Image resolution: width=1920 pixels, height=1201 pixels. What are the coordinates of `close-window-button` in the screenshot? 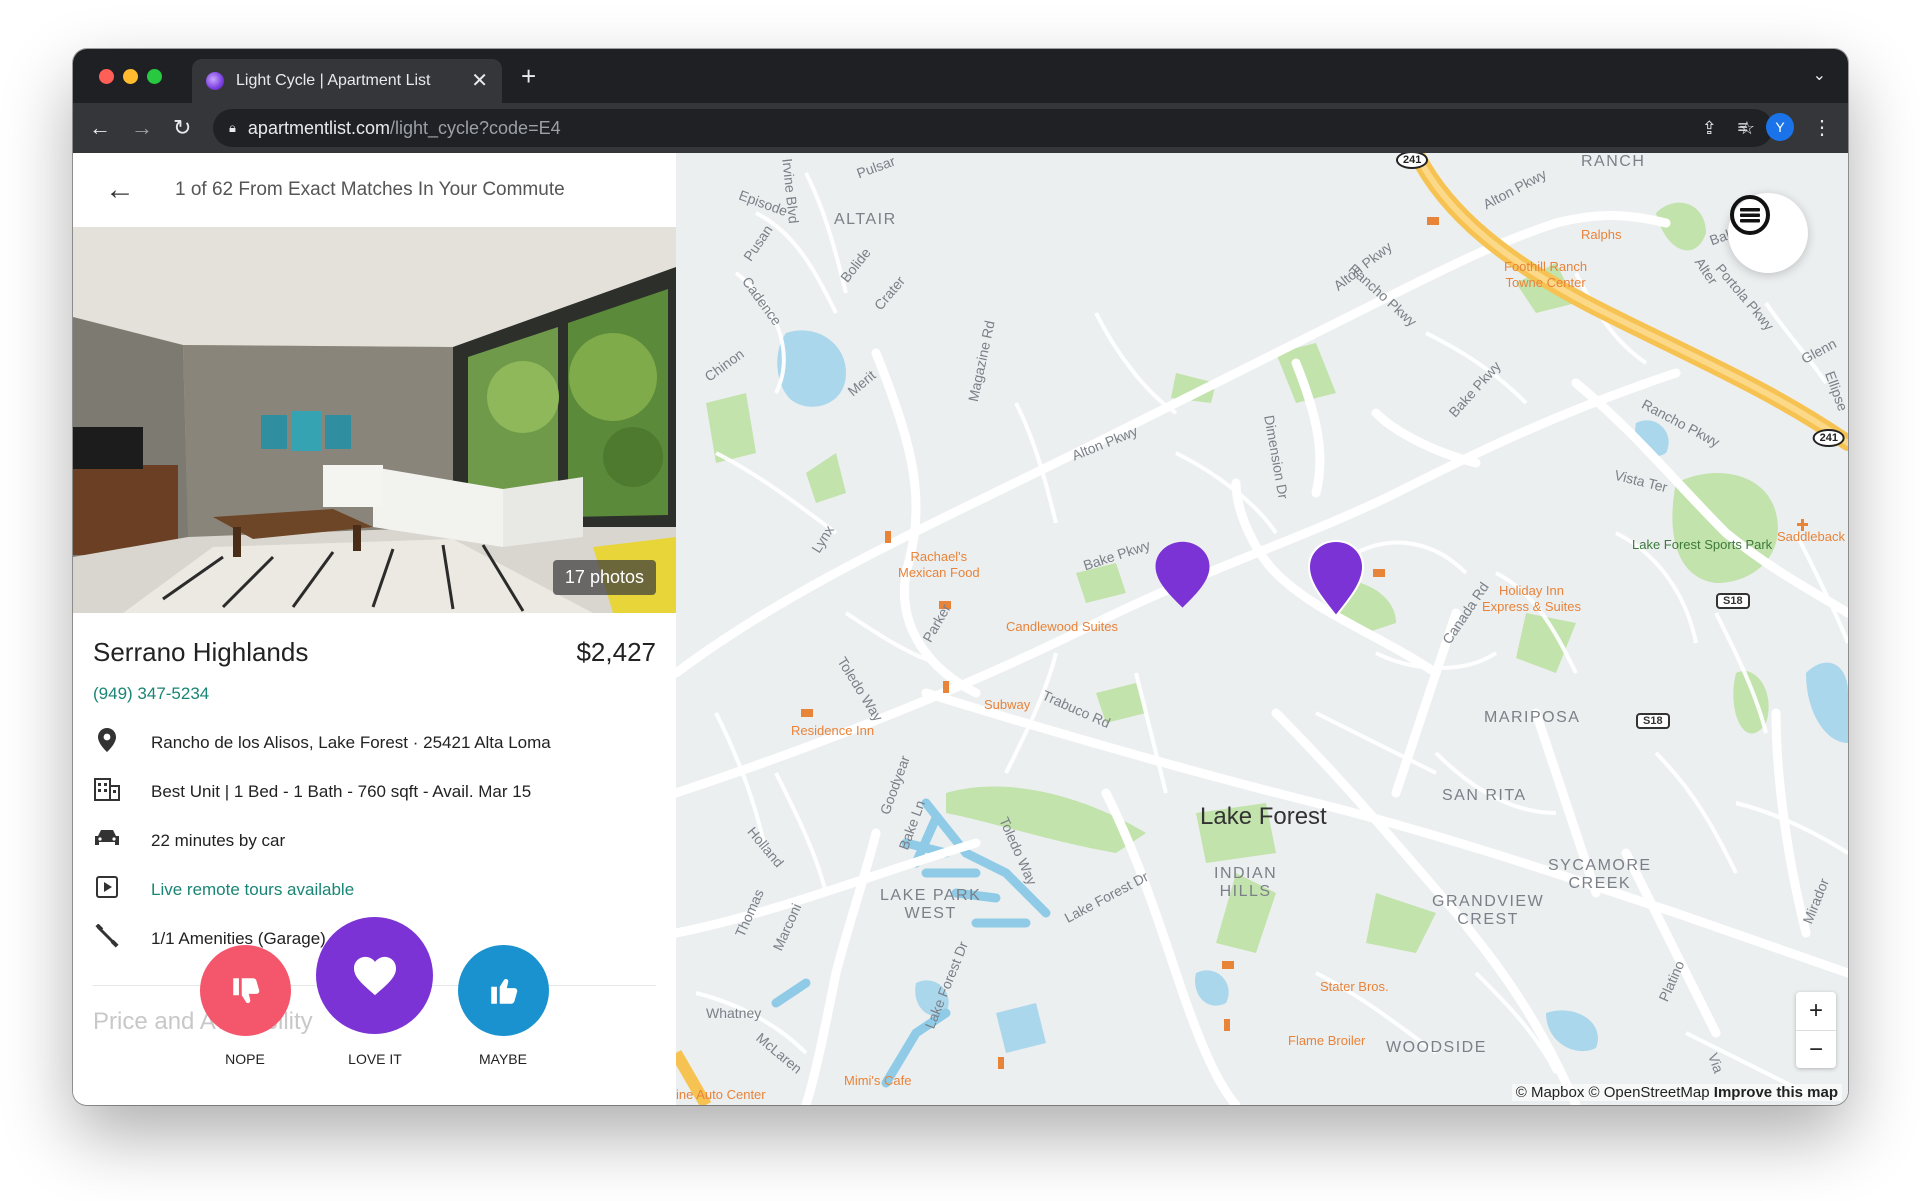 It's located at (106, 76).